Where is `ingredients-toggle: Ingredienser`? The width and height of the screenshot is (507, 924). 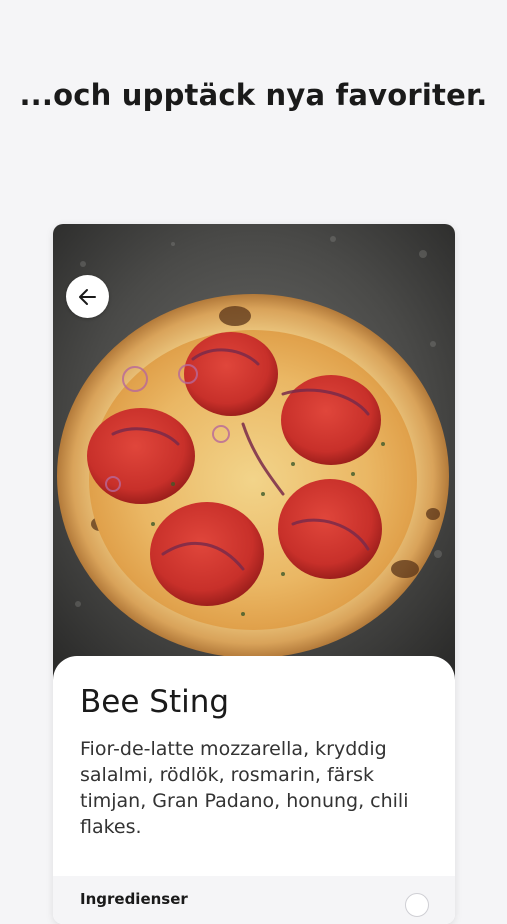
ingredients-toggle: Ingredienser is located at coordinates (254, 900).